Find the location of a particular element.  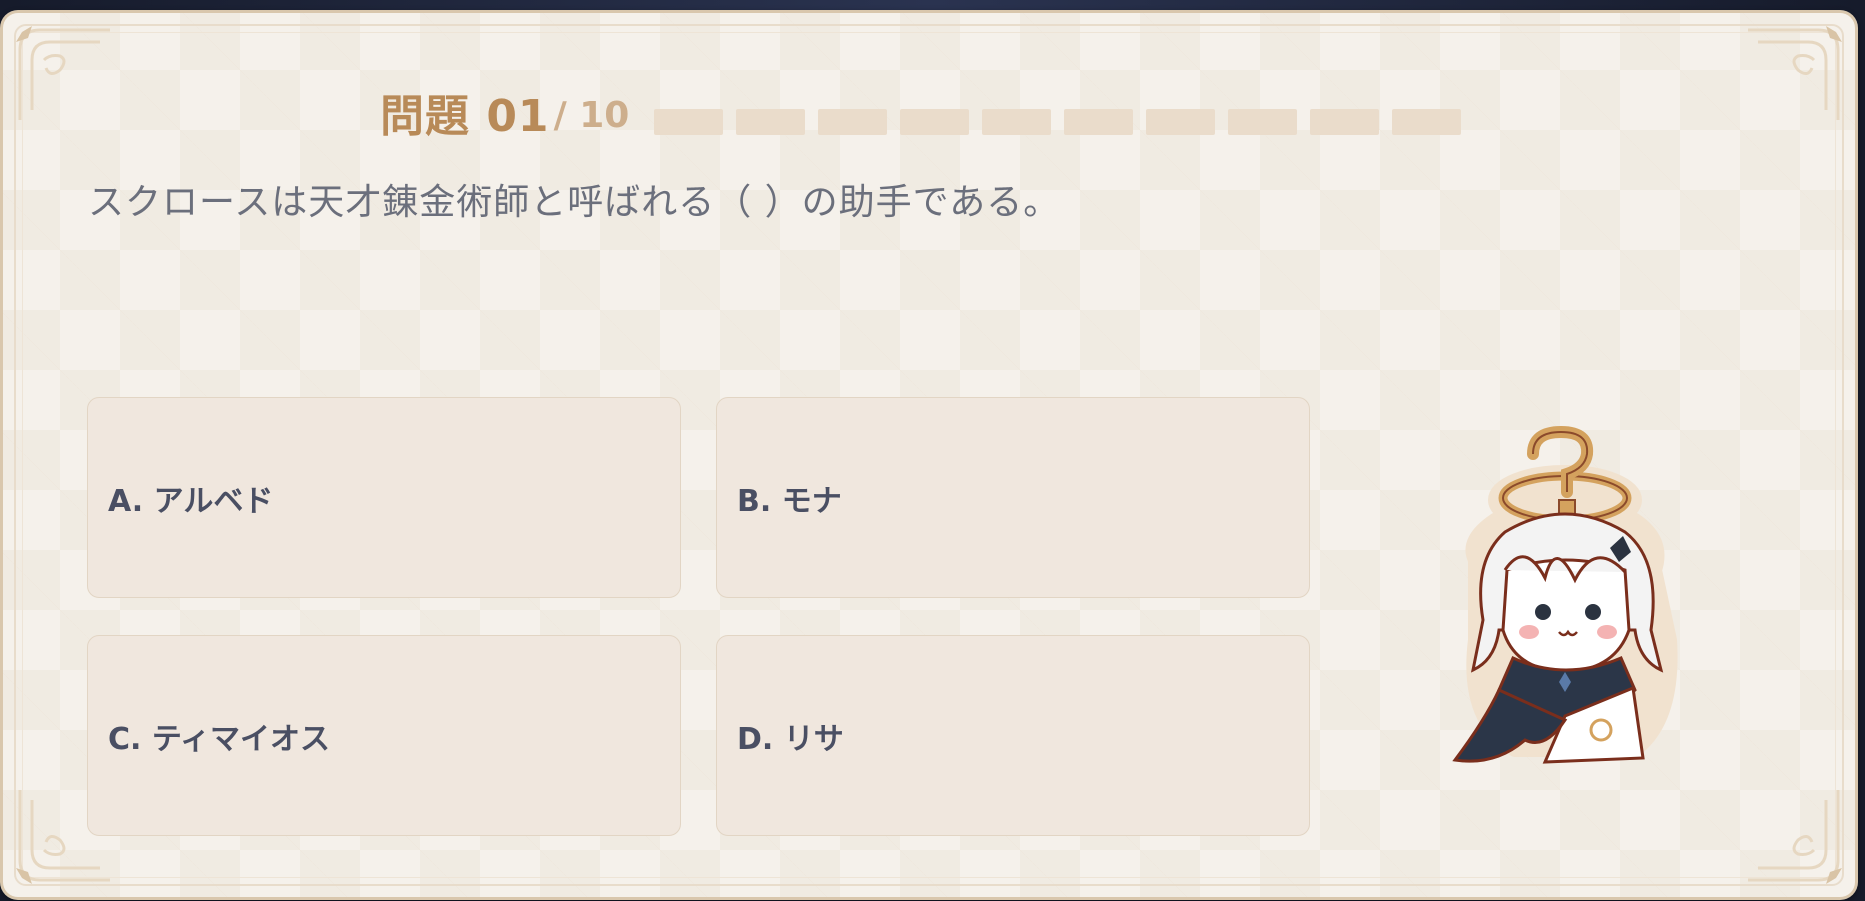

option-d-button: D. リサ is located at coordinates (1013, 735).